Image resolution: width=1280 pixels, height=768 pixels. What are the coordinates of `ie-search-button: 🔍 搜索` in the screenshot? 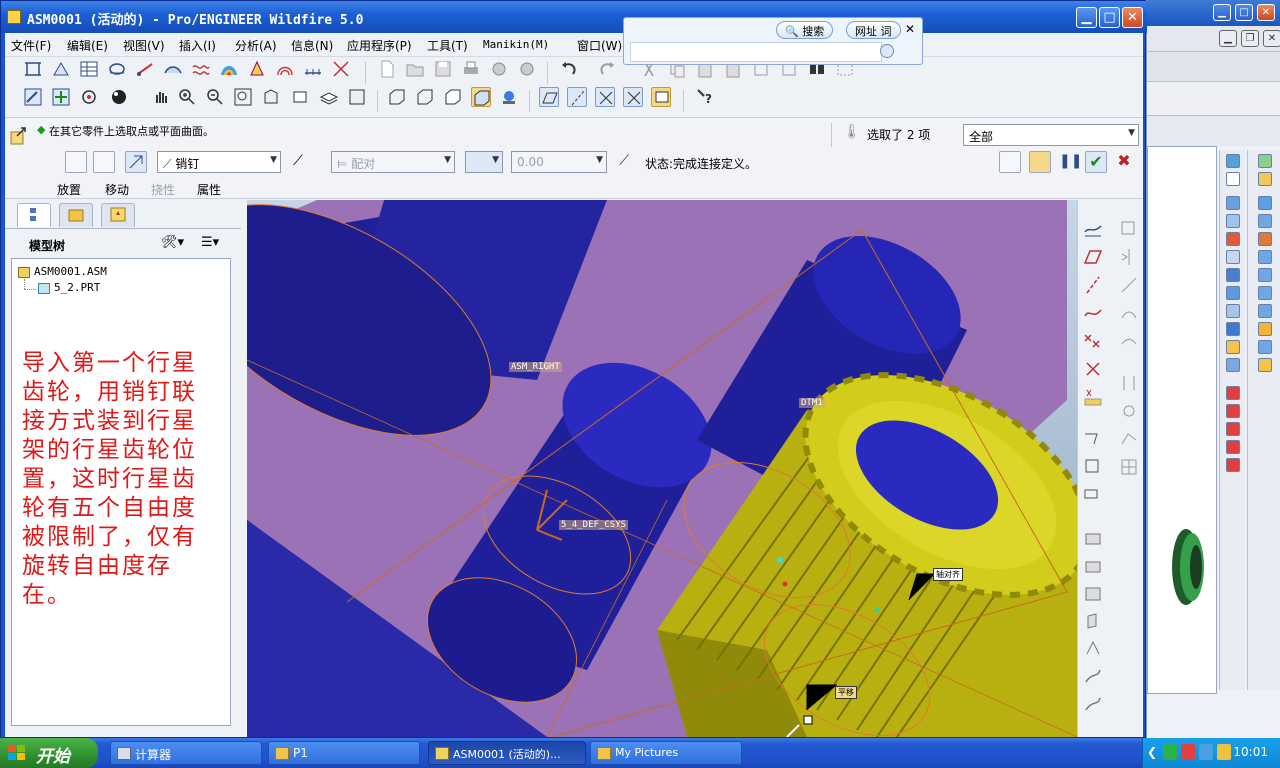 It's located at (805, 30).